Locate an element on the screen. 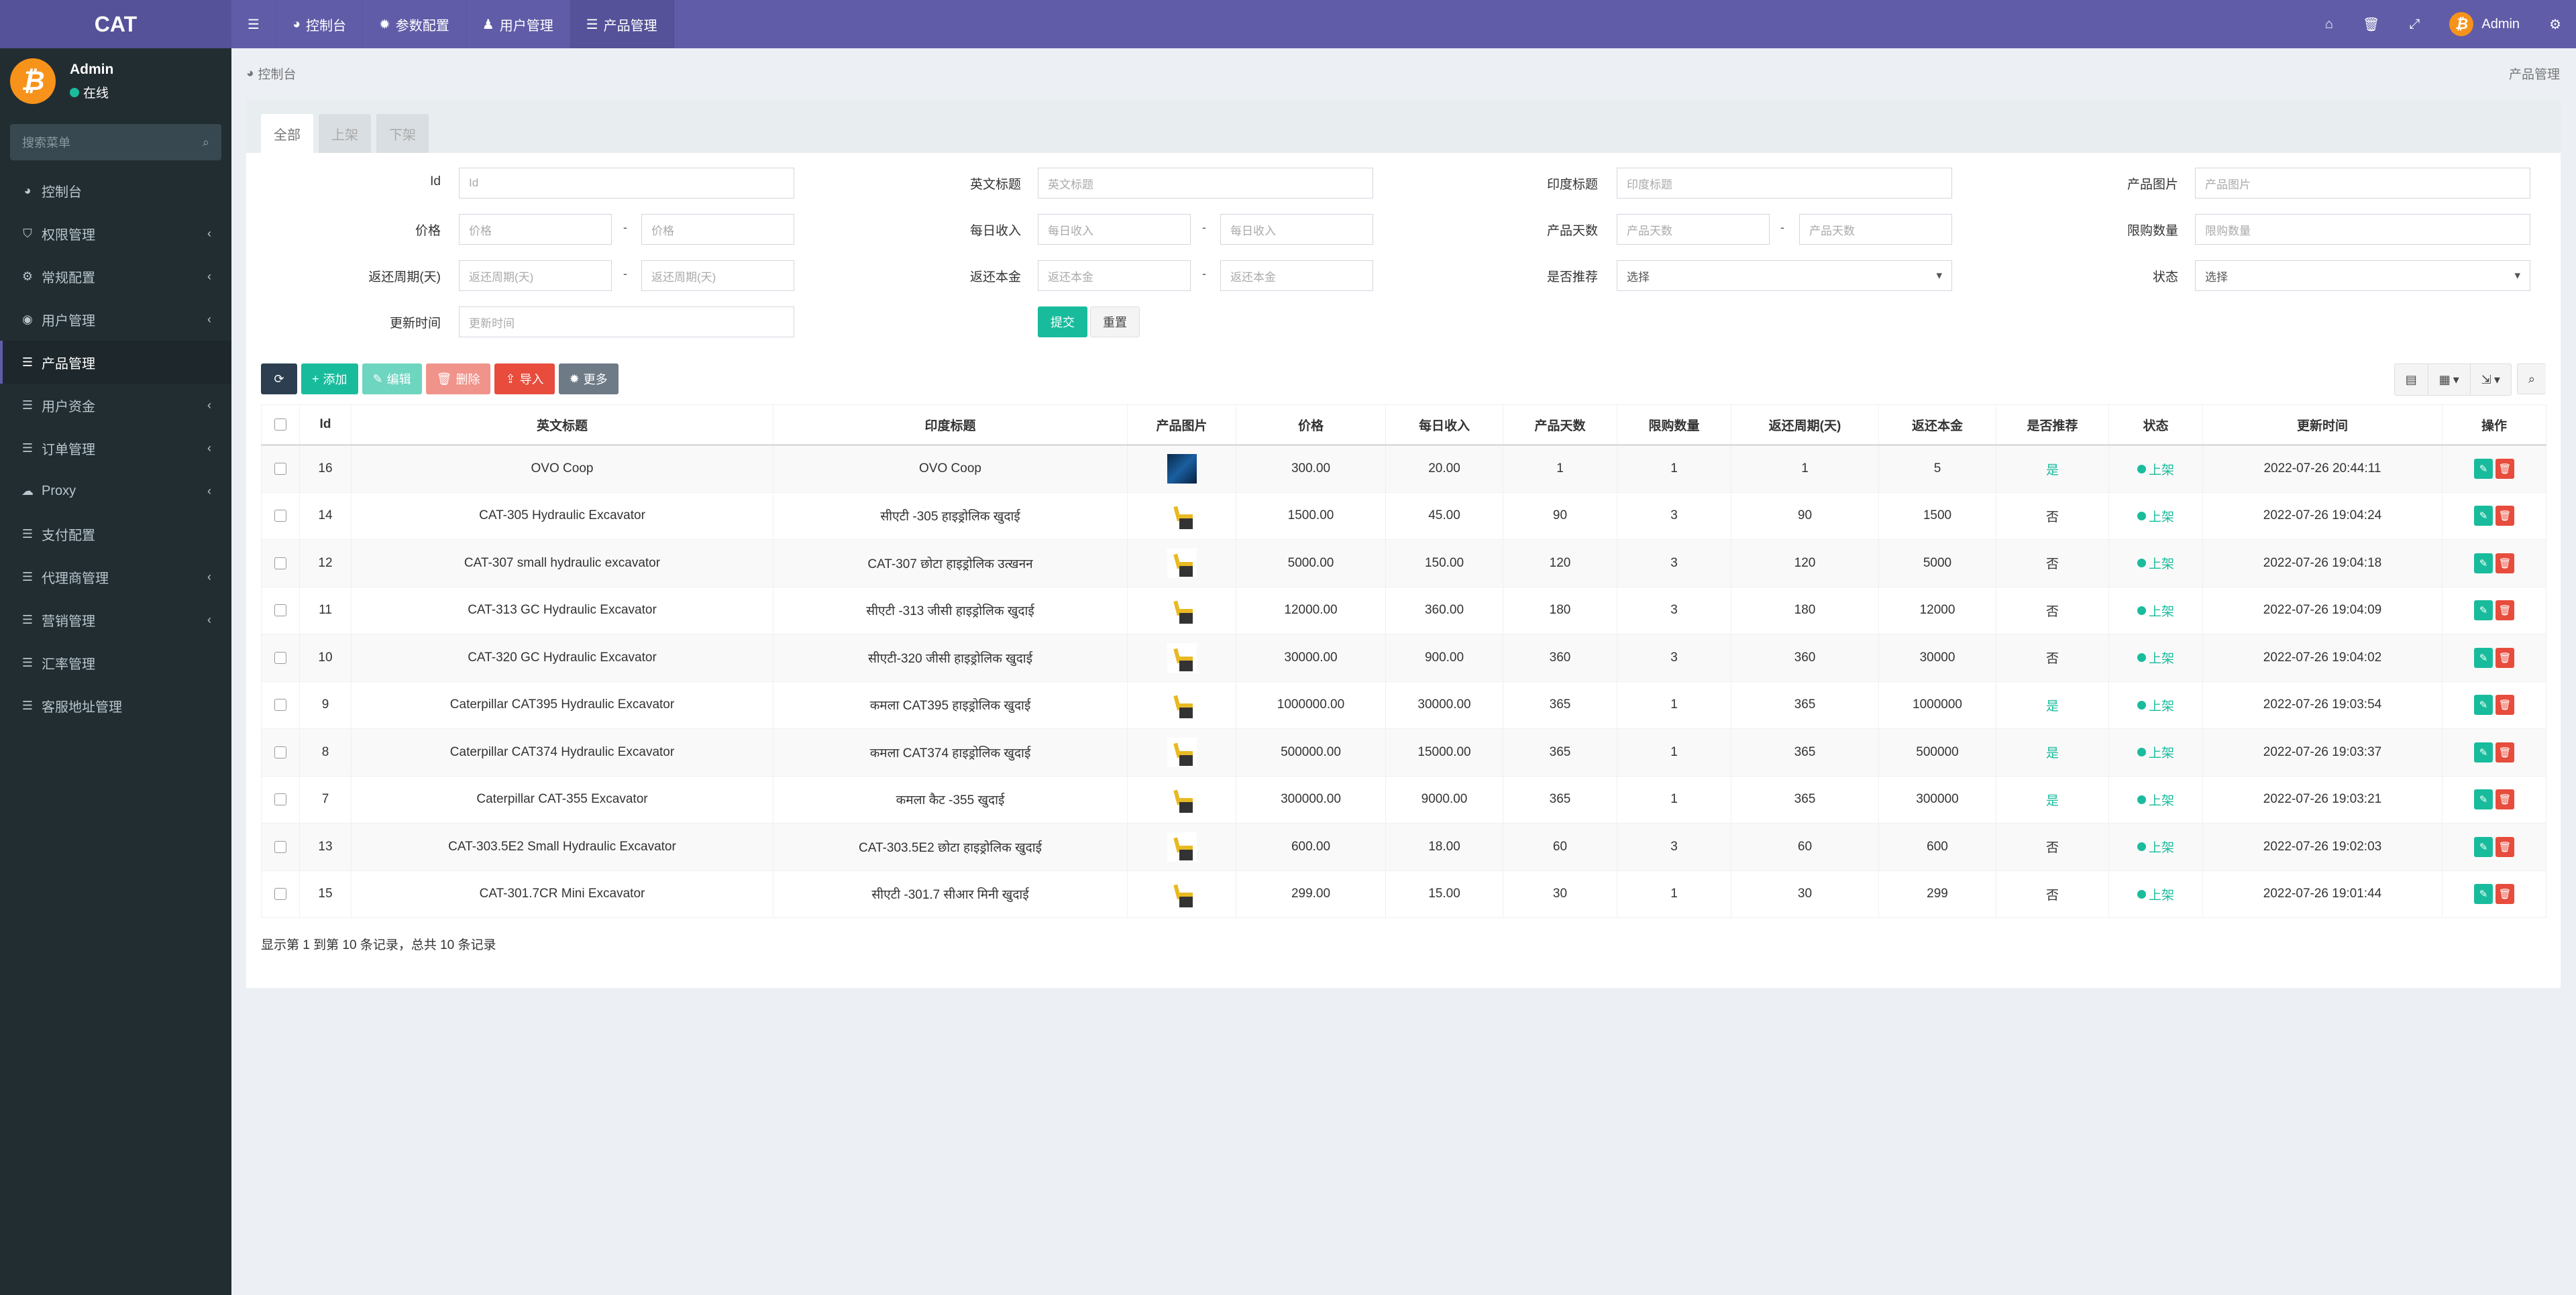 The height and width of the screenshot is (1295, 2576). fullscreen-button: ⤢ is located at coordinates (2414, 24).